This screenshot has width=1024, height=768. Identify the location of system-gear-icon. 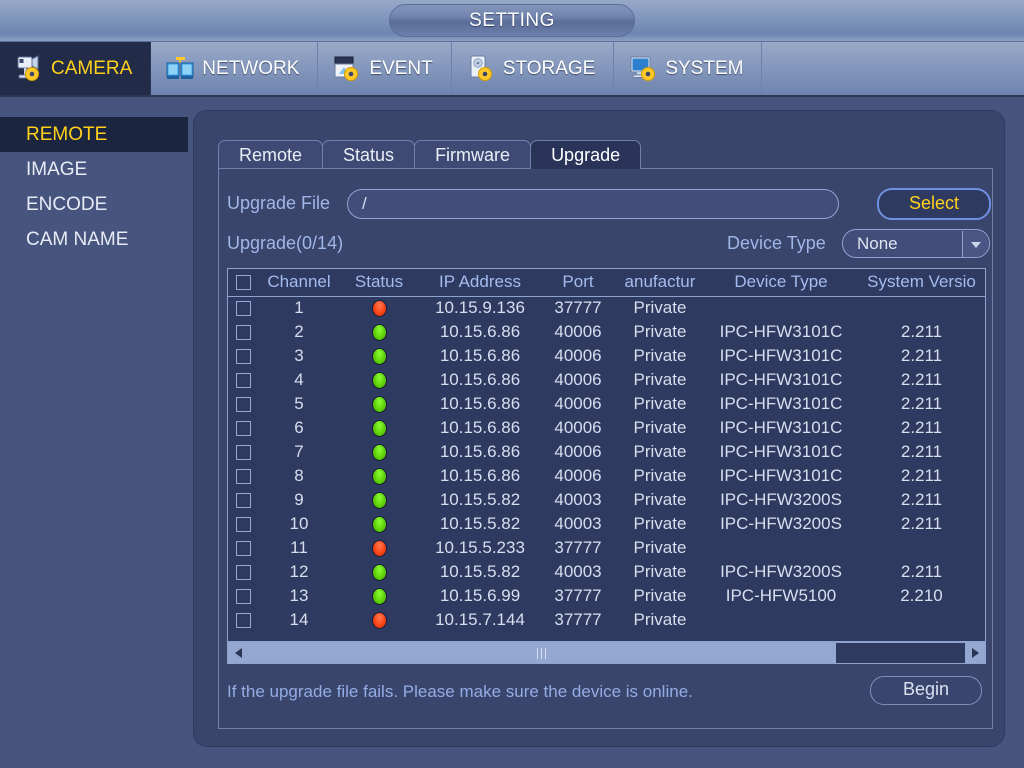
(643, 69).